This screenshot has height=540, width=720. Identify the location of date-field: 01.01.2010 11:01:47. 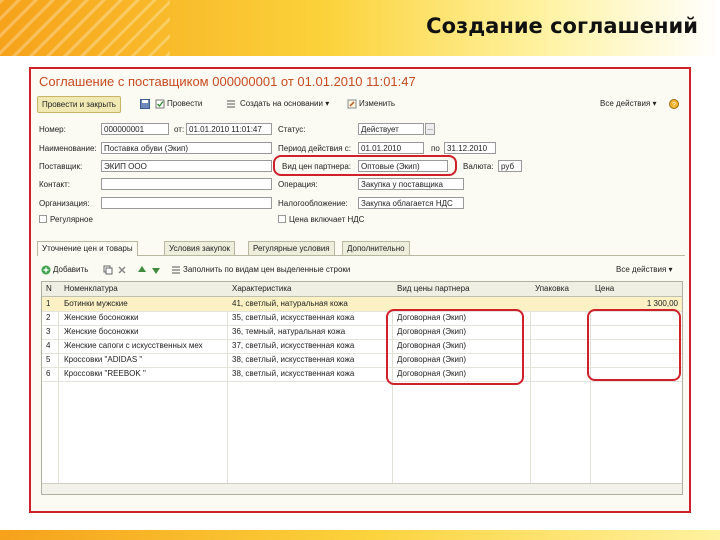
(229, 129).